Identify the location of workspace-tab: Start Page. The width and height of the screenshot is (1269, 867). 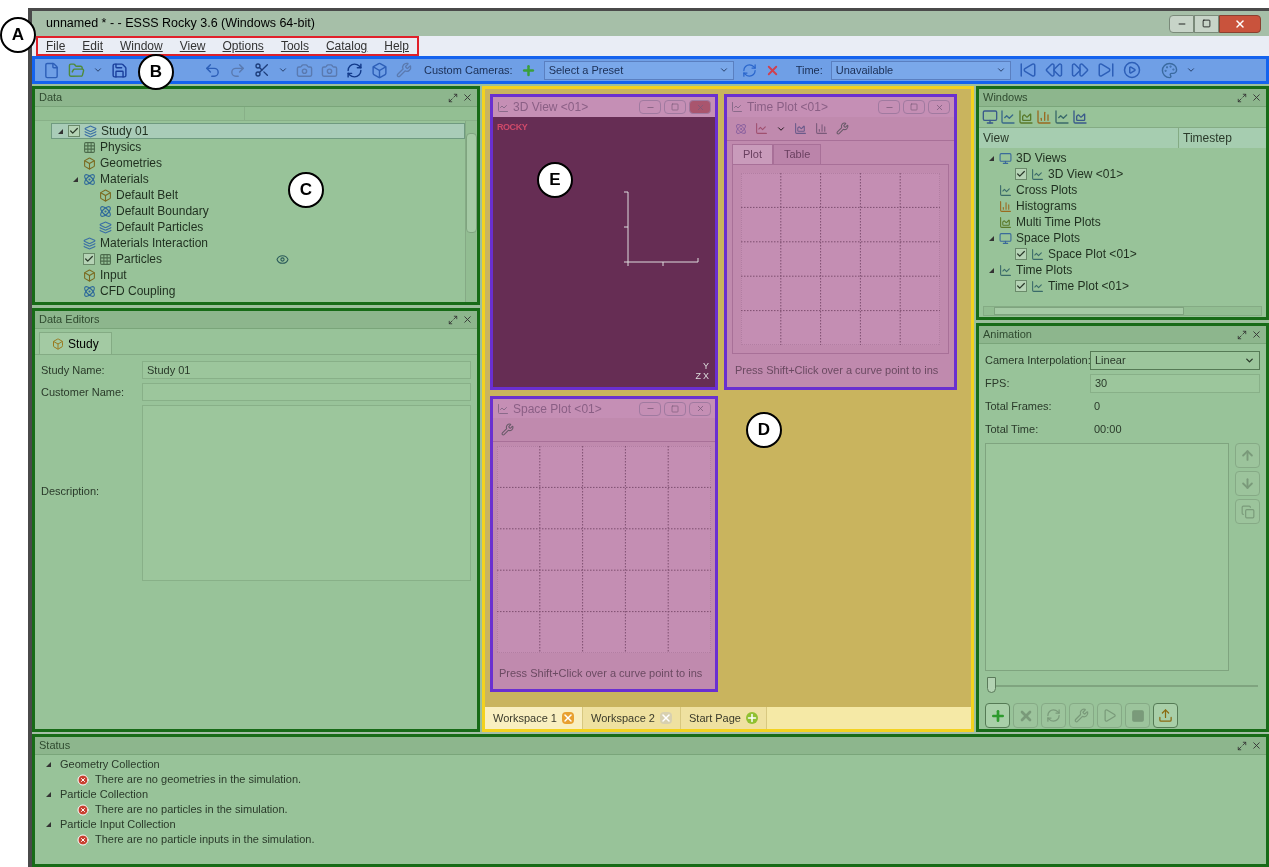
(724, 718).